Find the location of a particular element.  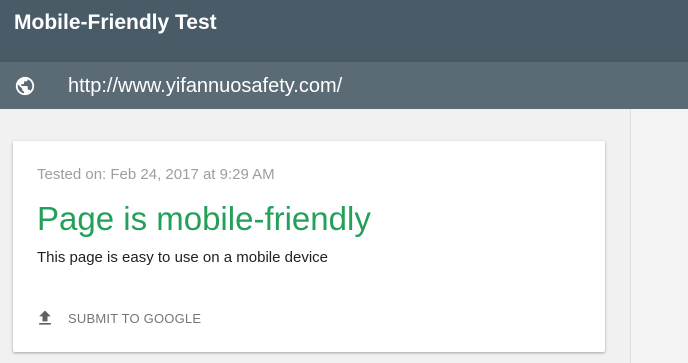

url-bar: http://www.yifannuosafety.com/ is located at coordinates (344, 85).